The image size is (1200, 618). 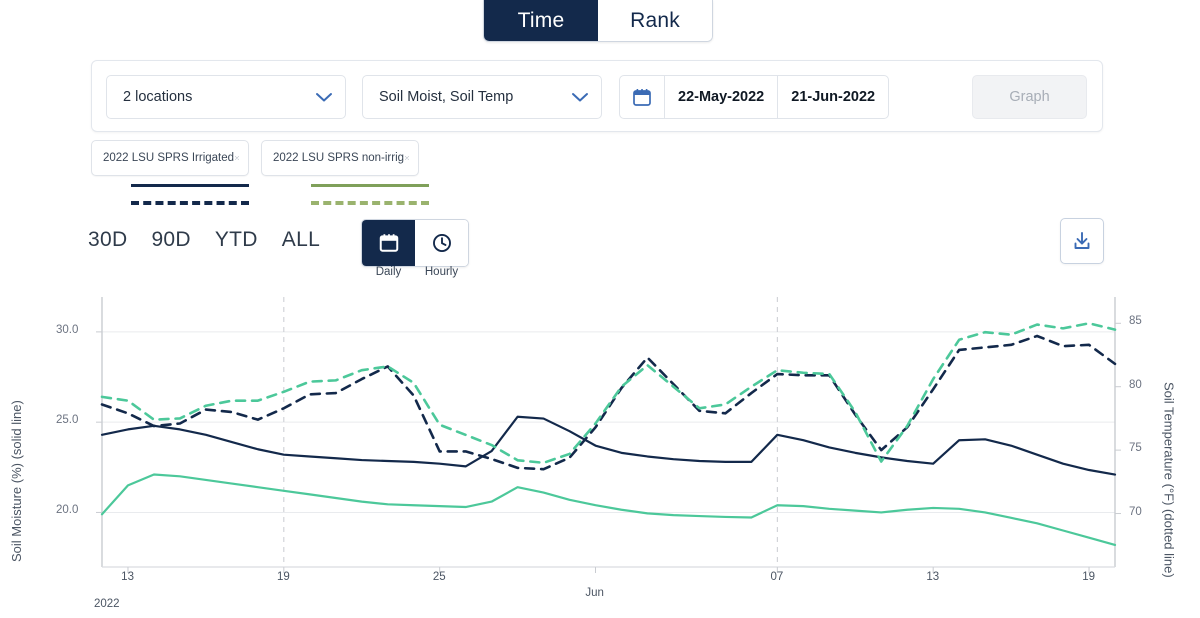 I want to click on axis-tick-label: 80, so click(x=1135, y=384).